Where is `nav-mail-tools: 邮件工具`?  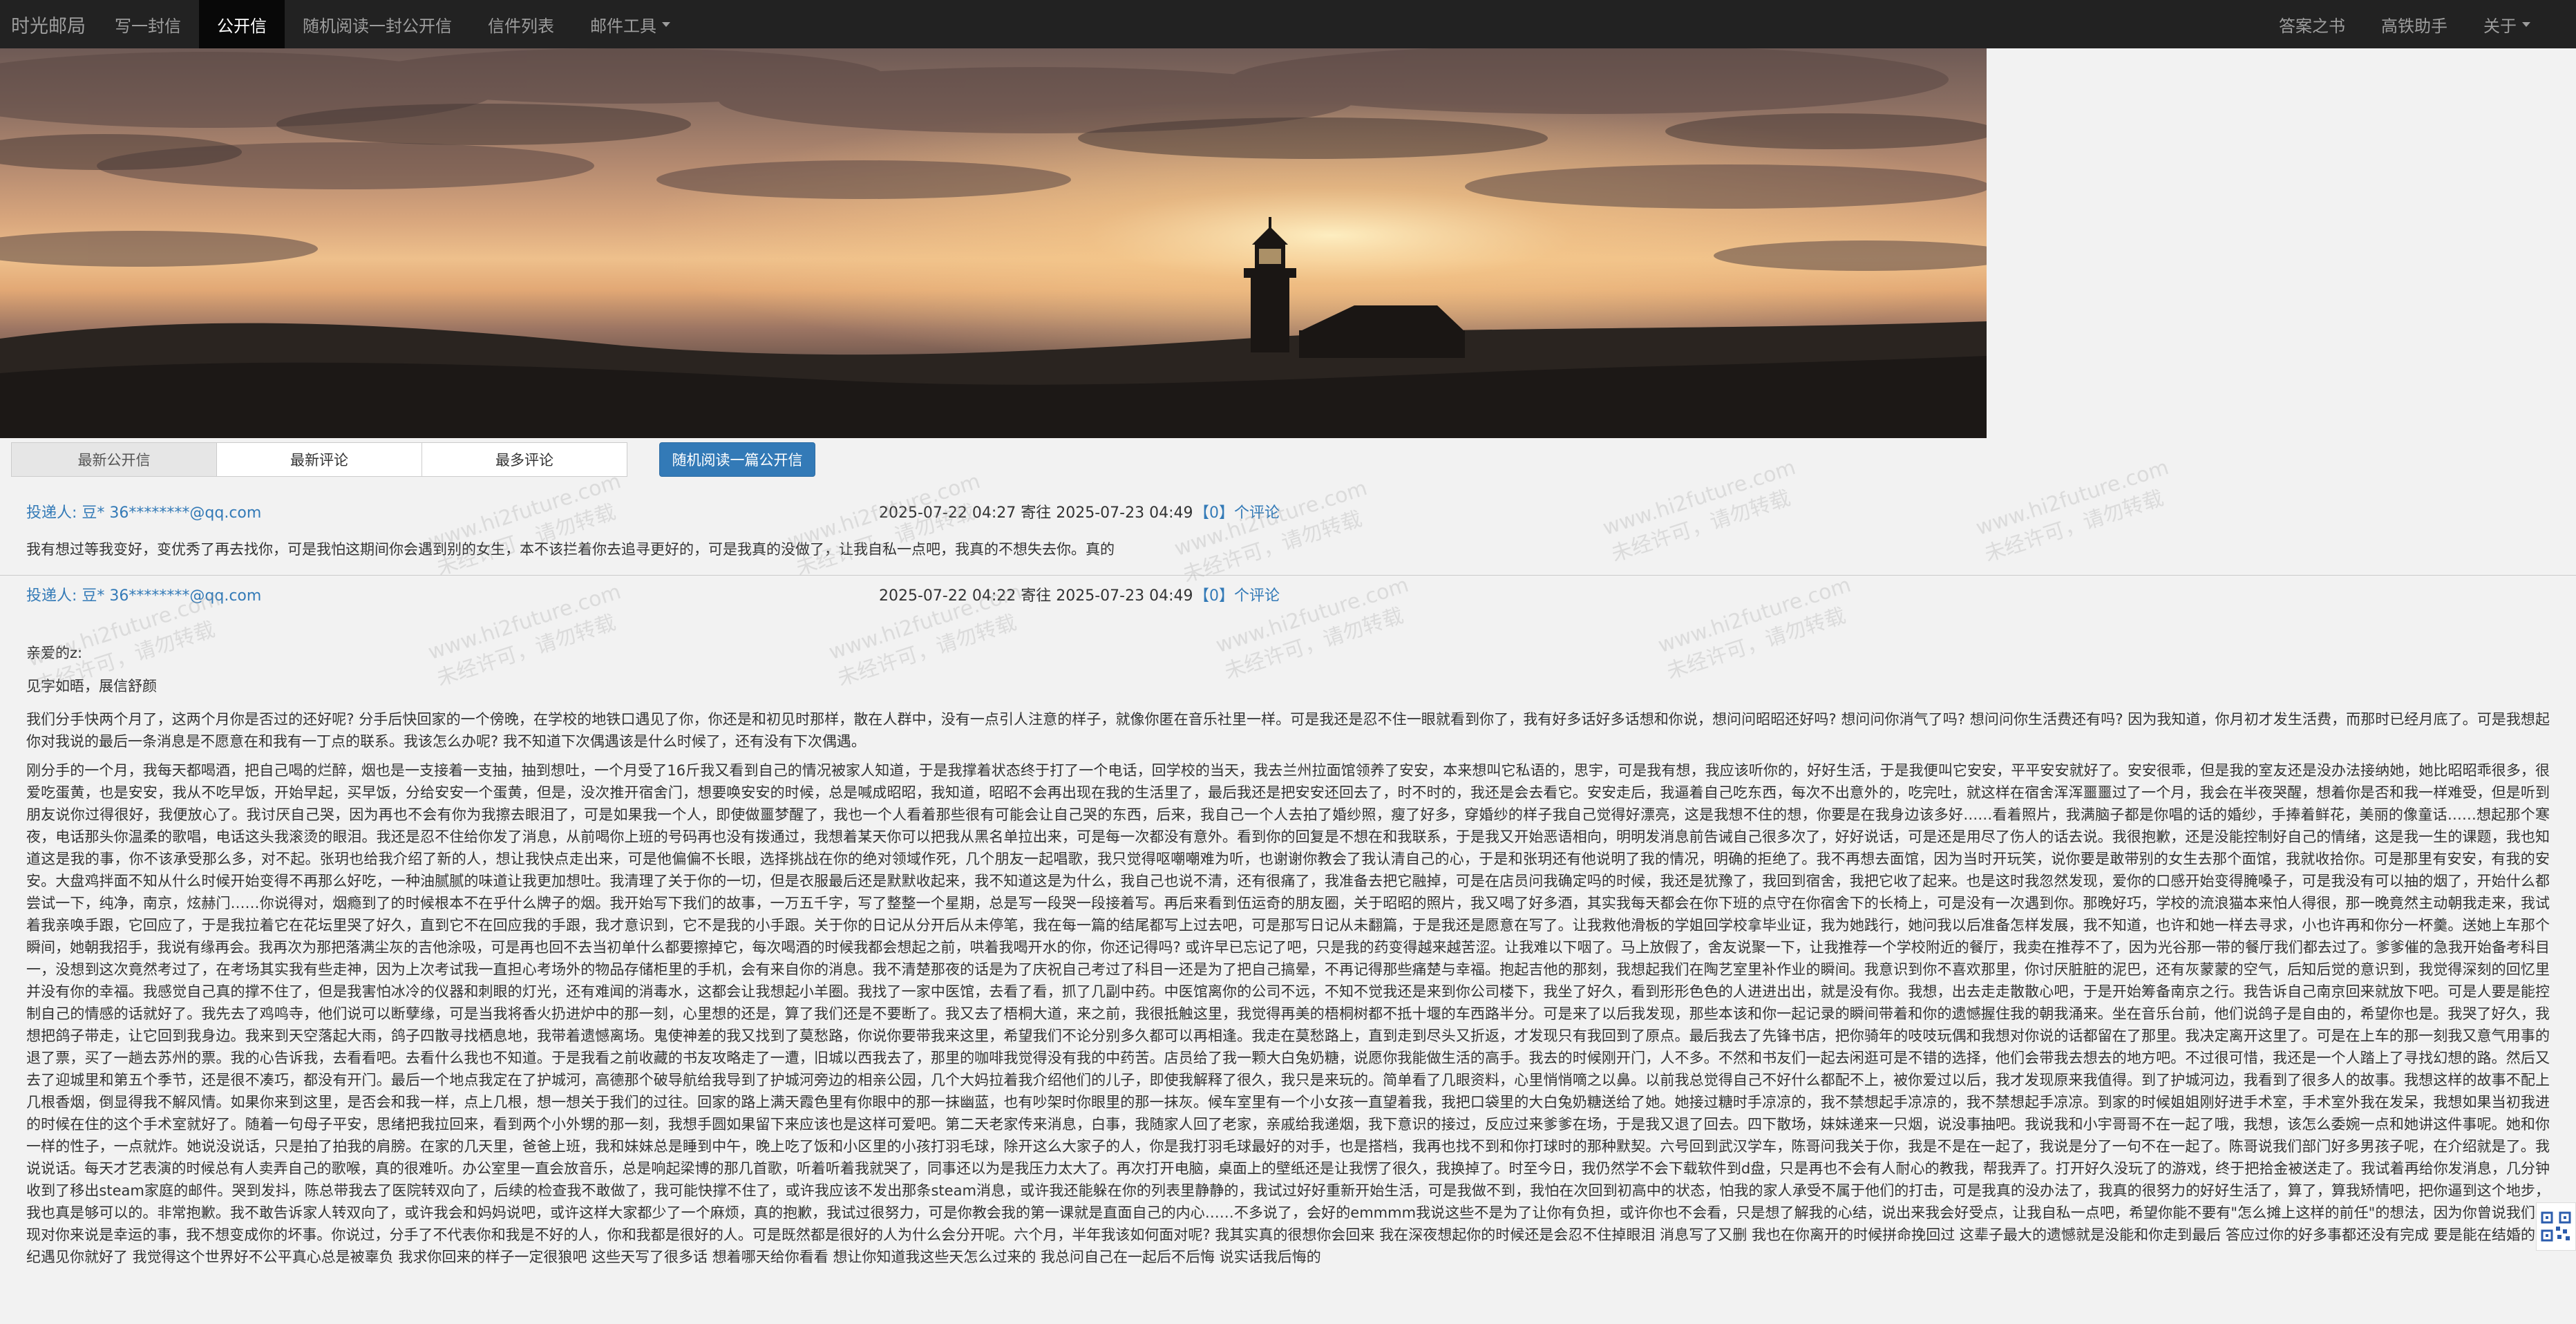 nav-mail-tools: 邮件工具 is located at coordinates (630, 24).